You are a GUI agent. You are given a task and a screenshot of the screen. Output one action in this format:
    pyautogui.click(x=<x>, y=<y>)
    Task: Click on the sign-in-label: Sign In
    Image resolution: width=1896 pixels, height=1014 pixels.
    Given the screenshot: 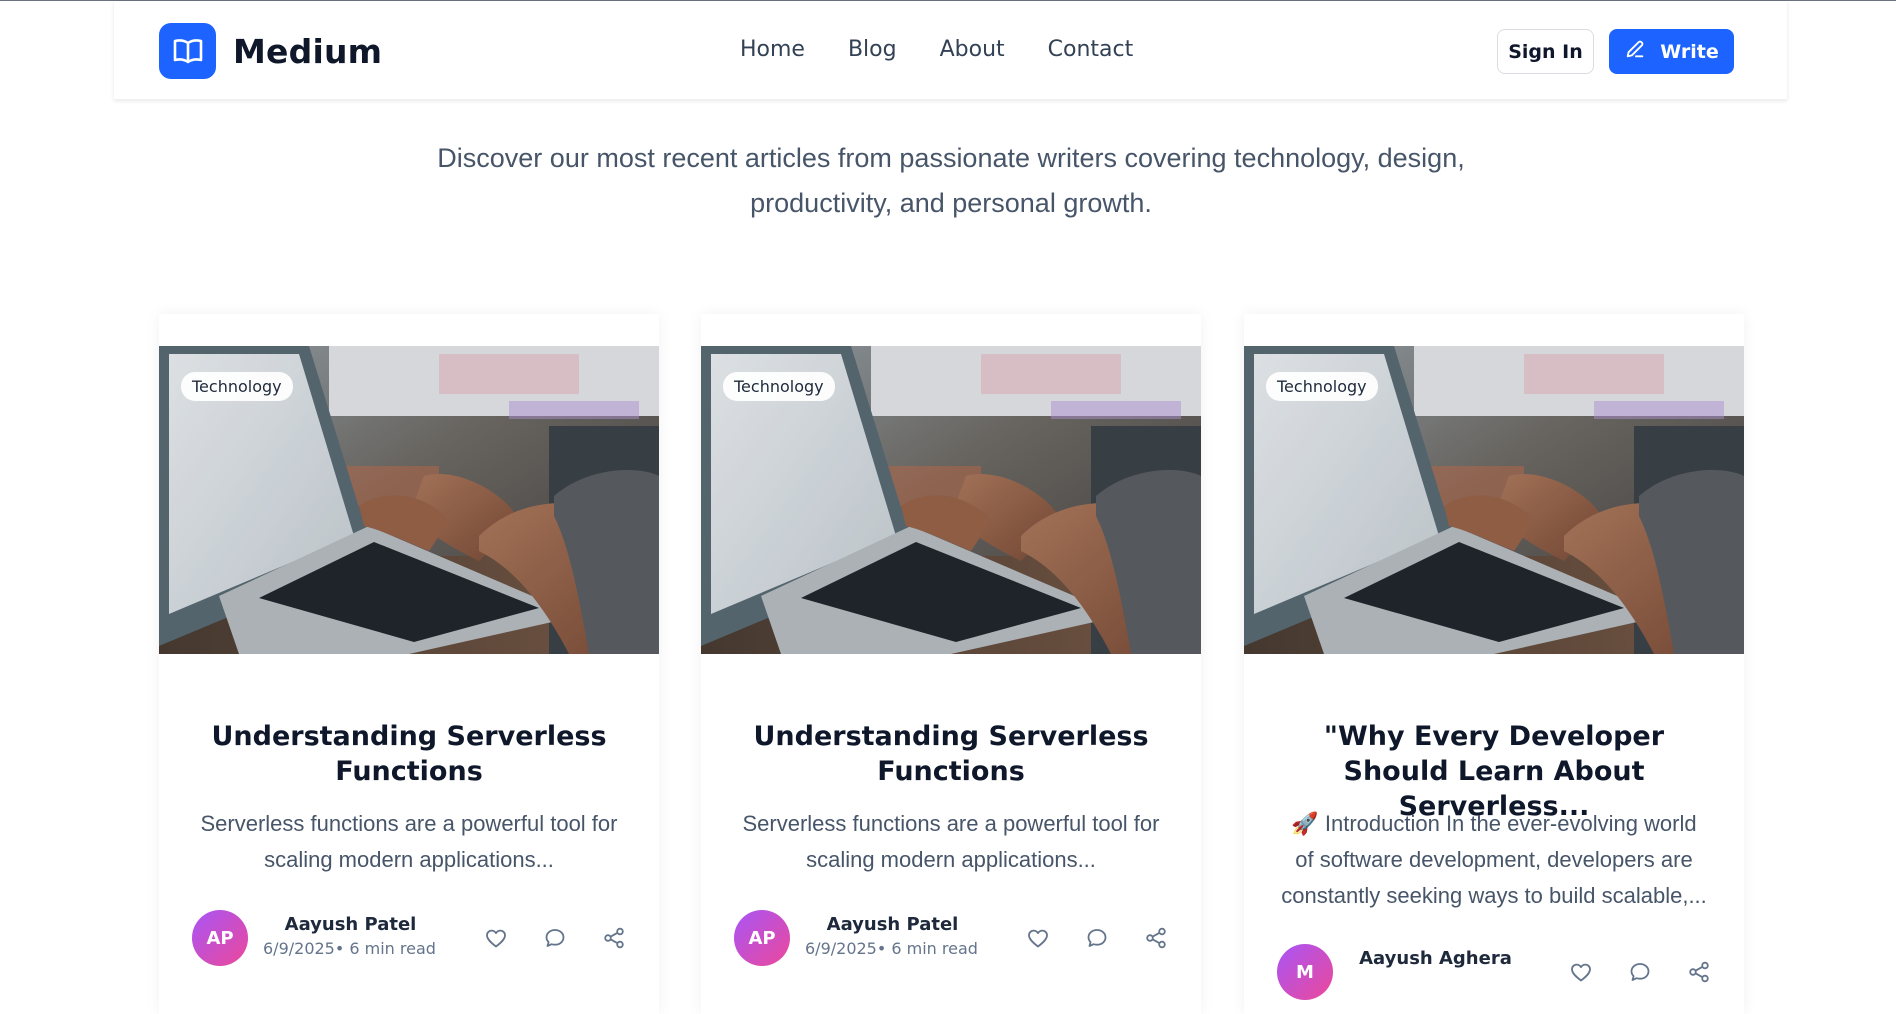 What is the action you would take?
    pyautogui.click(x=1545, y=51)
    